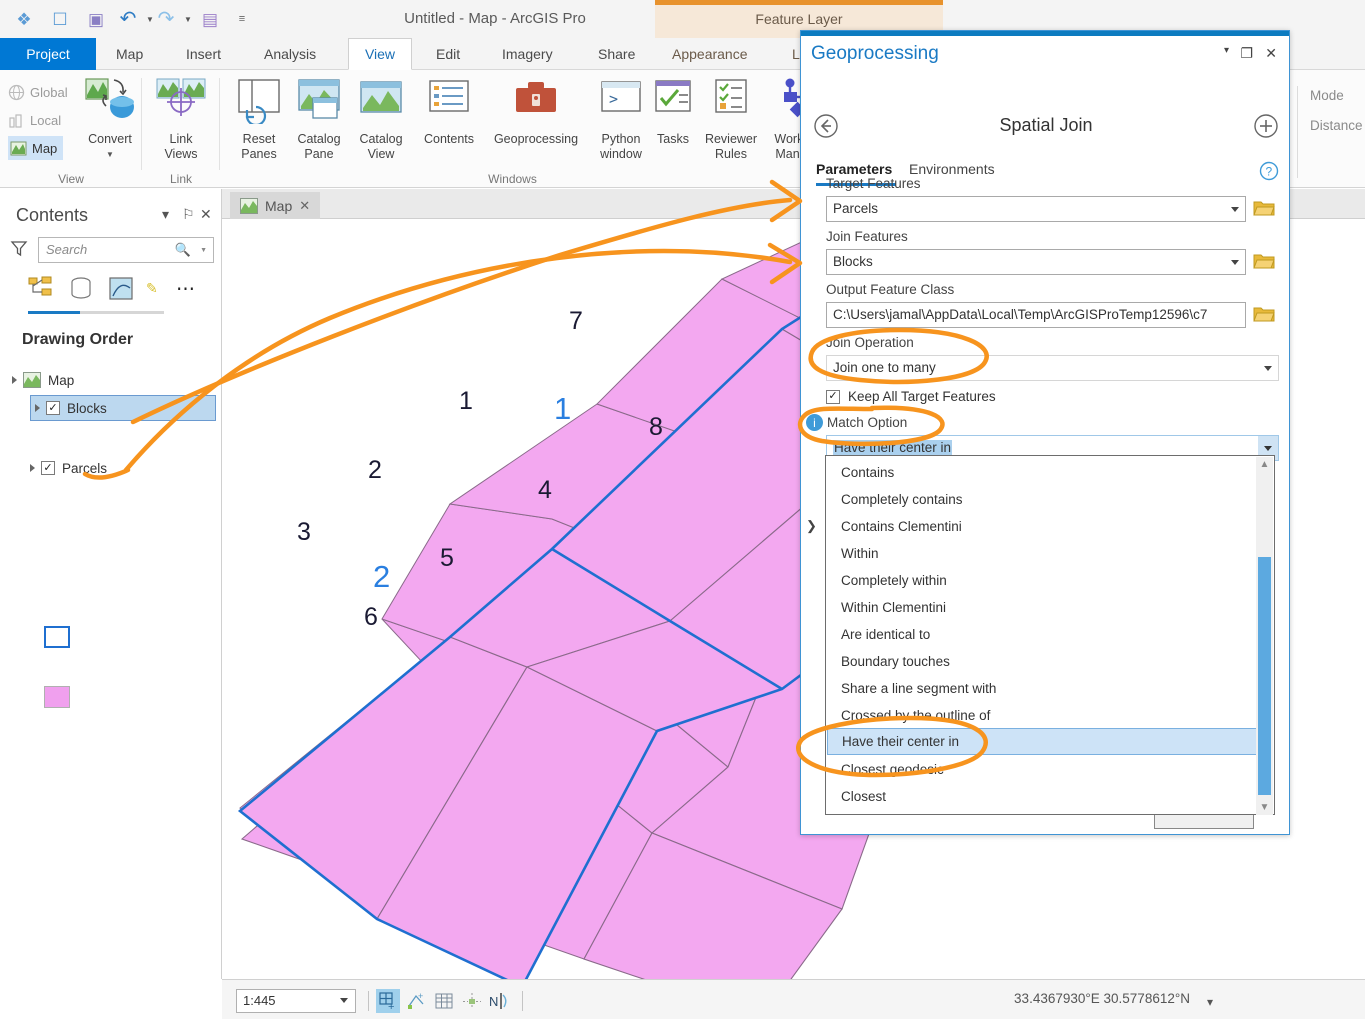 The image size is (1365, 1019). I want to click on tab-environments: Environments, so click(952, 169).